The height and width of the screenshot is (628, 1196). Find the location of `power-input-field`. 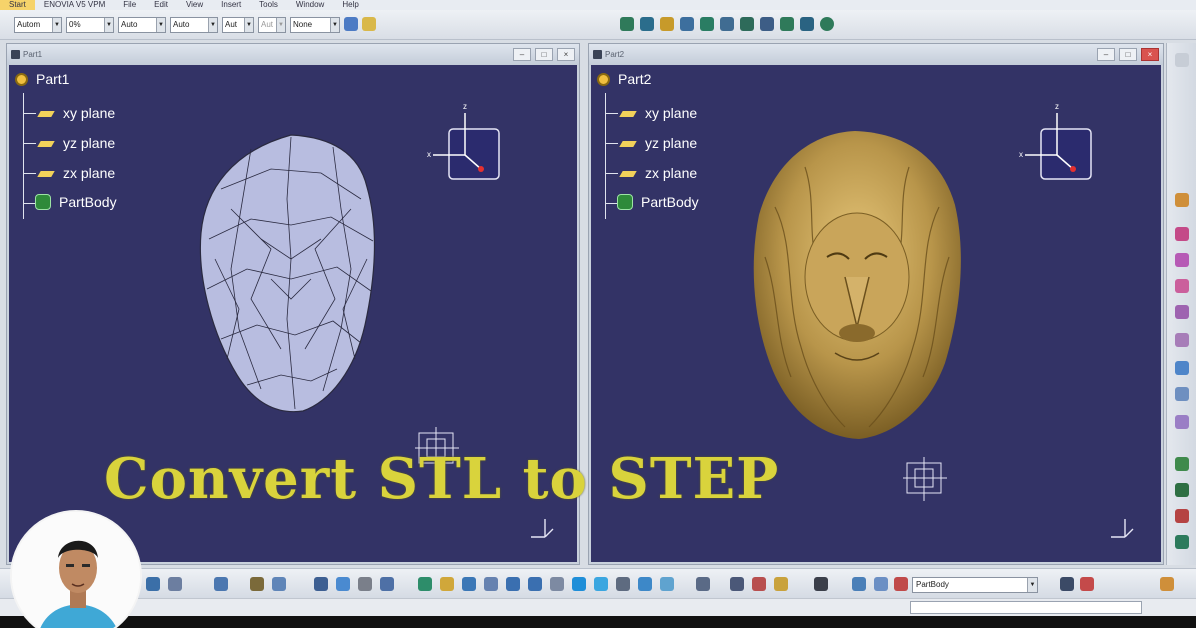

power-input-field is located at coordinates (1026, 607).